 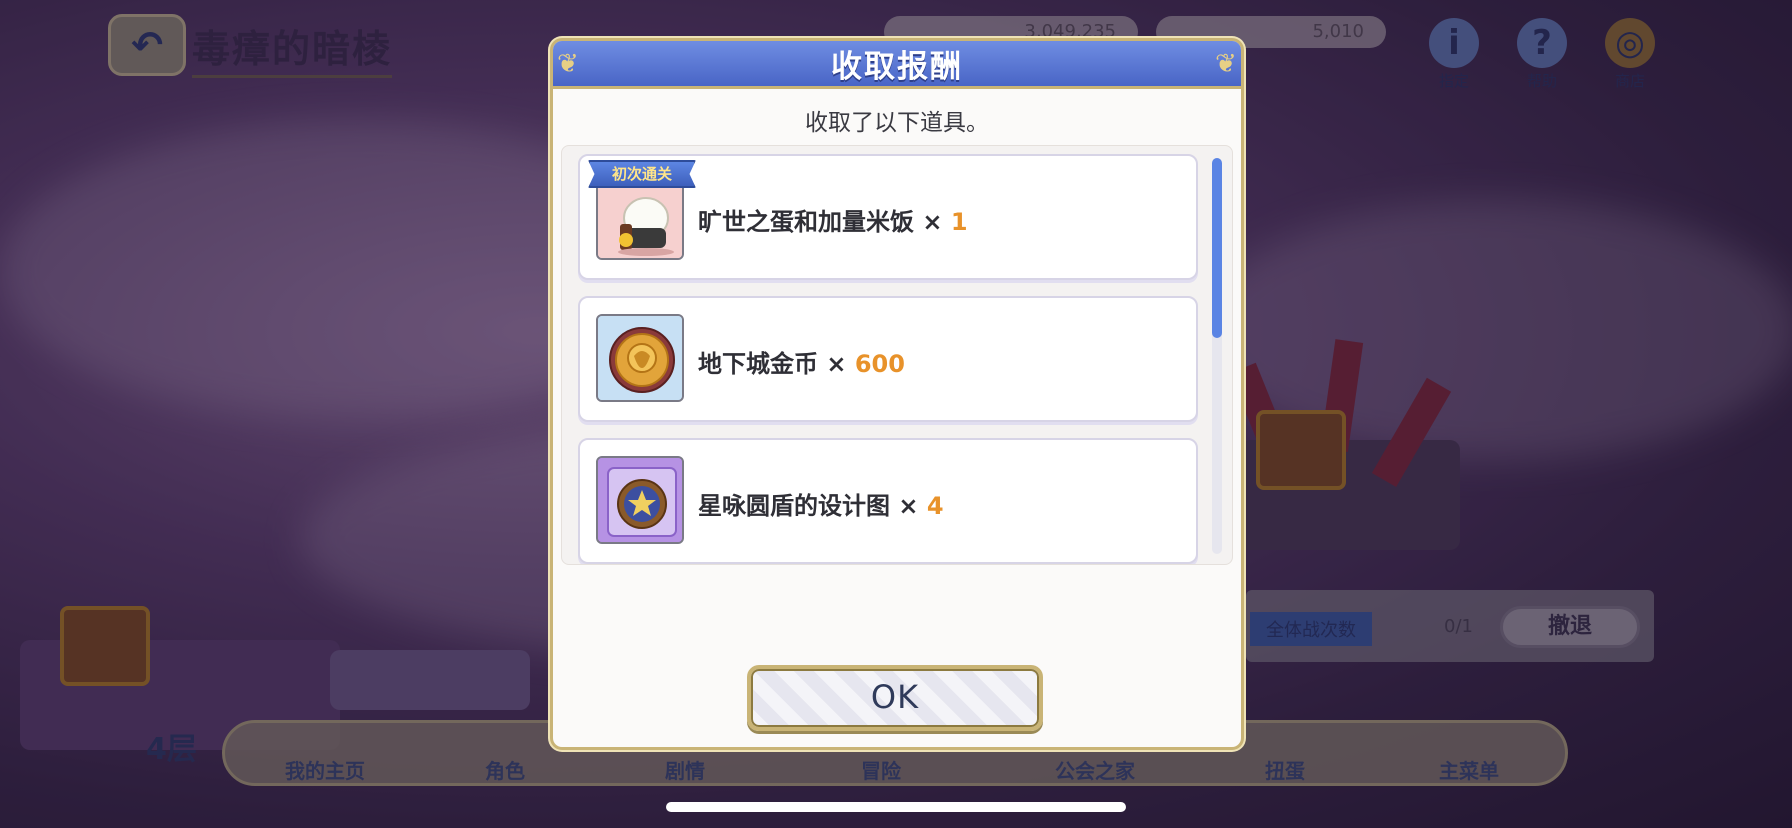 What do you see at coordinates (1217, 248) in the screenshot?
I see `scrollbar-thumb` at bounding box center [1217, 248].